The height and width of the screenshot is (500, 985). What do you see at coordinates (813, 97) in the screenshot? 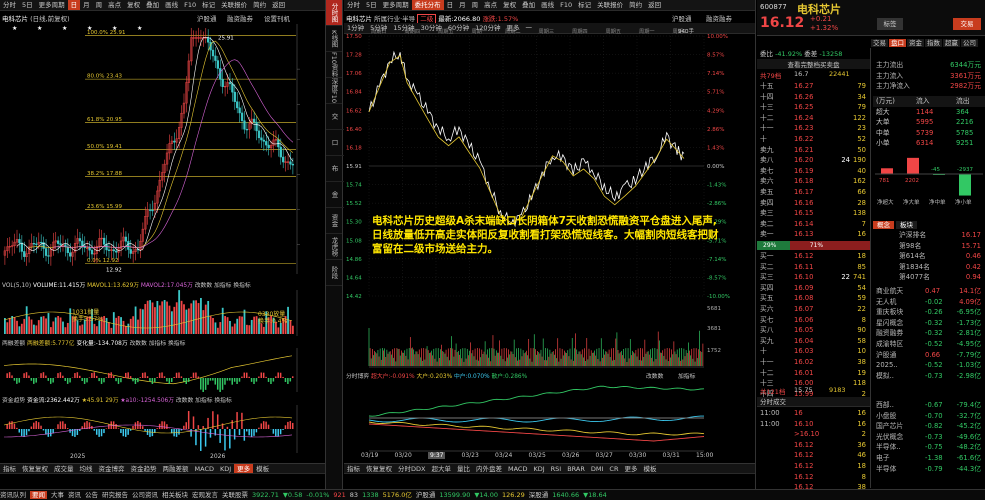
I see `book-row: 十四 16.26 34` at bounding box center [813, 97].